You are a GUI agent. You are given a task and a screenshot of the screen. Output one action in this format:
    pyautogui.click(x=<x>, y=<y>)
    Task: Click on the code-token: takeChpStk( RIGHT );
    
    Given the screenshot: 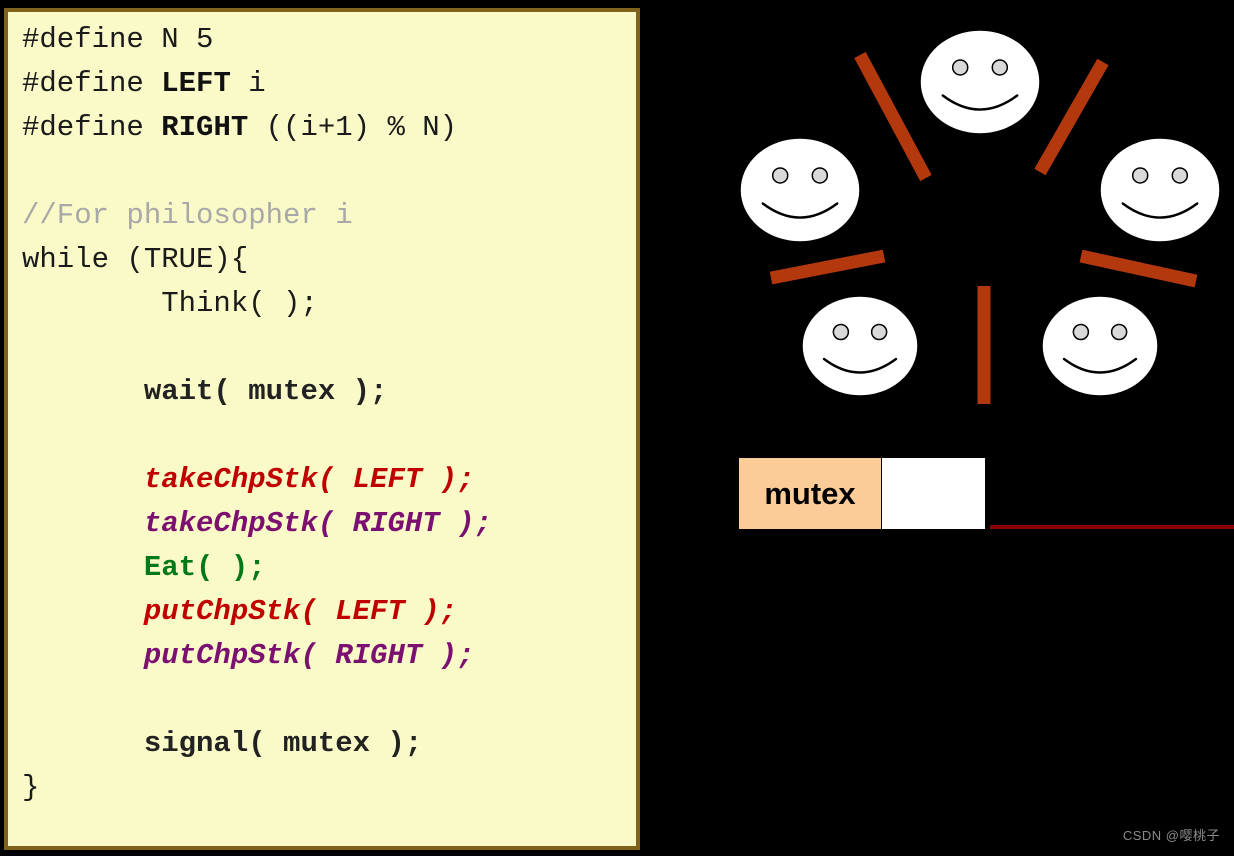 What is the action you would take?
    pyautogui.click(x=257, y=523)
    